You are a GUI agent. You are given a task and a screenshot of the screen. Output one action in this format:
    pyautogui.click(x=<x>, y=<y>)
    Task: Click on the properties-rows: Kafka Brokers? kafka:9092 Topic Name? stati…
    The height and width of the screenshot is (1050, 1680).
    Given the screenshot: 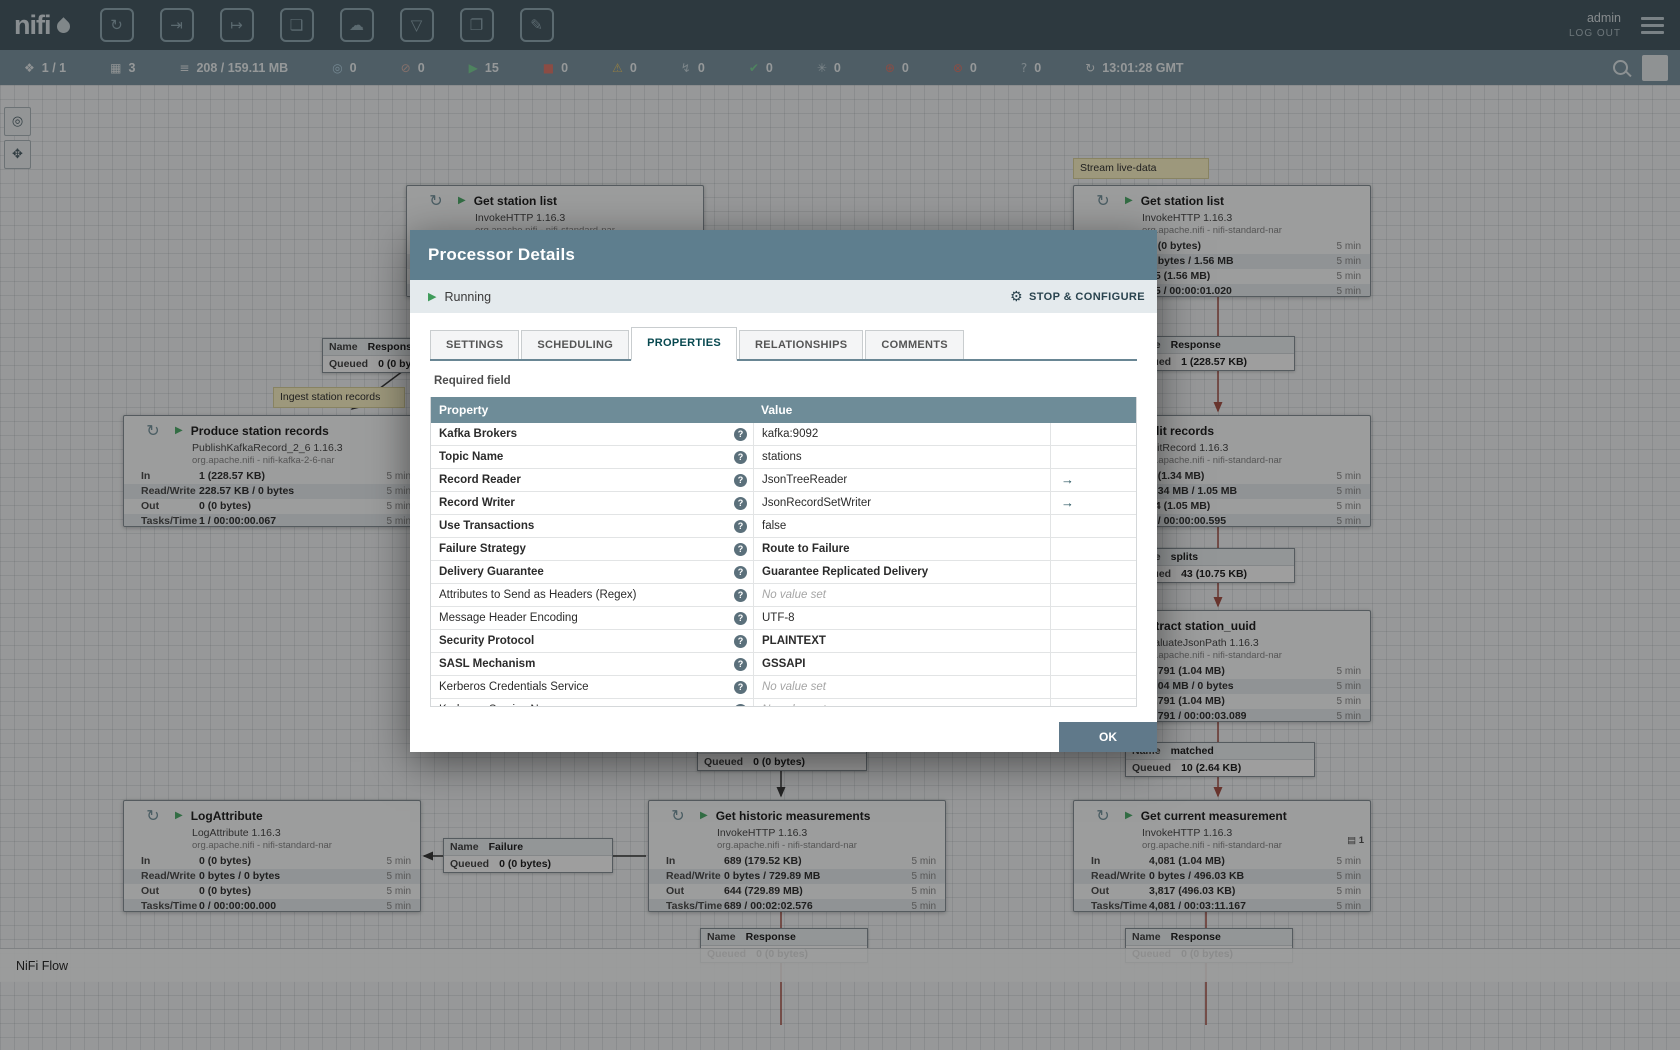 What is the action you would take?
    pyautogui.click(x=783, y=564)
    